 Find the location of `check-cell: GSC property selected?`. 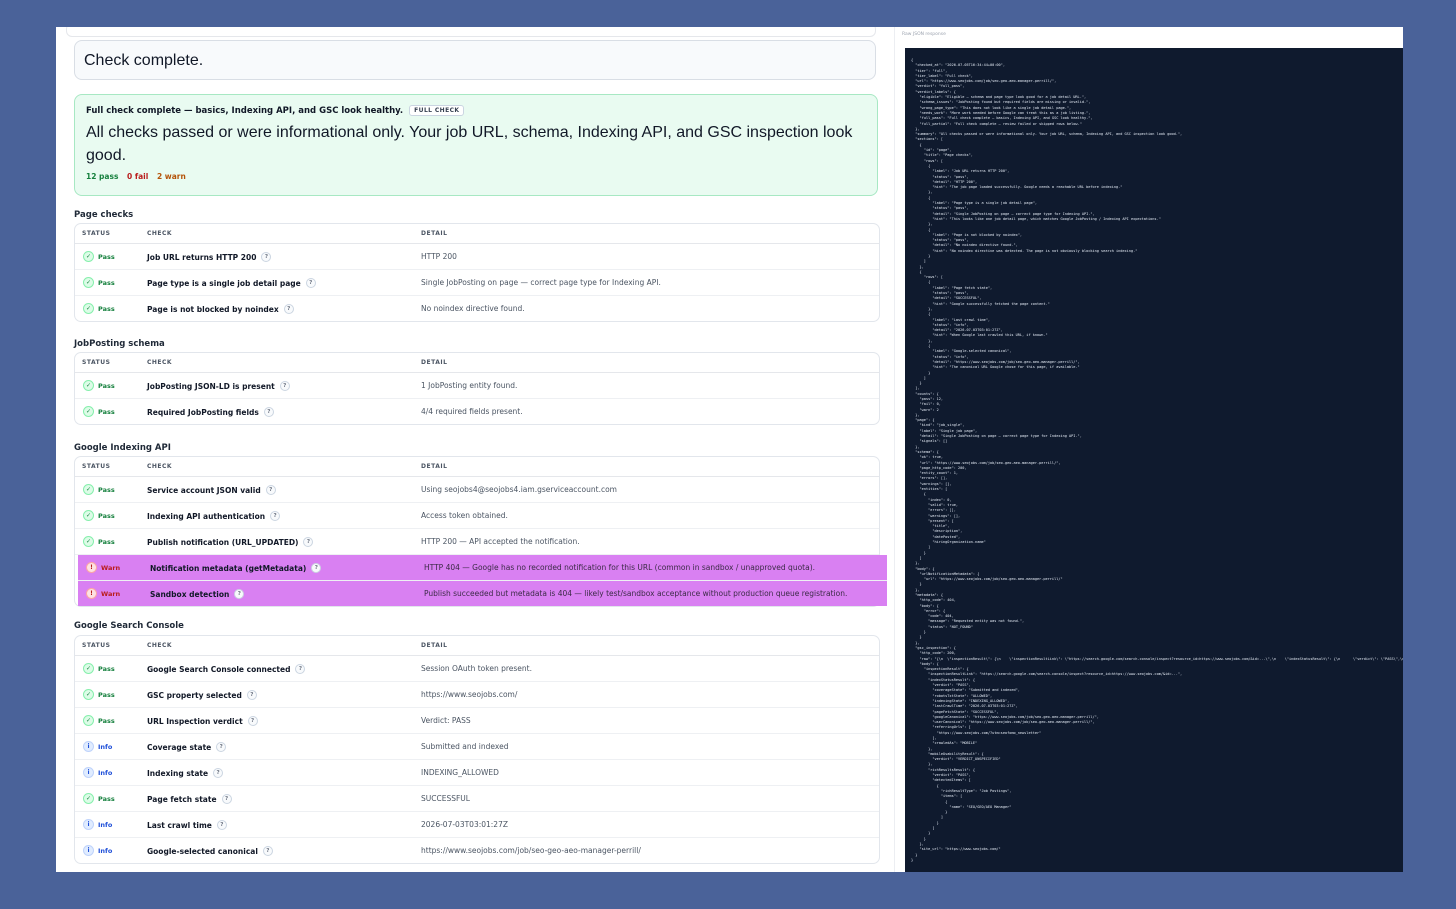

check-cell: GSC property selected? is located at coordinates (202, 695).